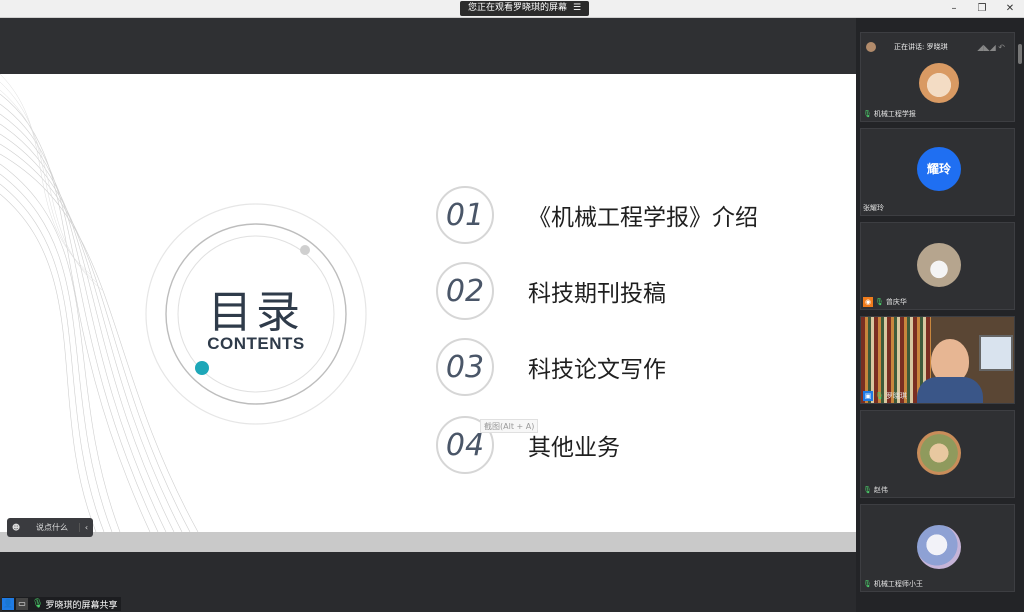 This screenshot has height=612, width=1024. Describe the element at coordinates (885, 396) in the screenshot. I see `participant-name: ▣ 🎙 罗晓琪` at that location.